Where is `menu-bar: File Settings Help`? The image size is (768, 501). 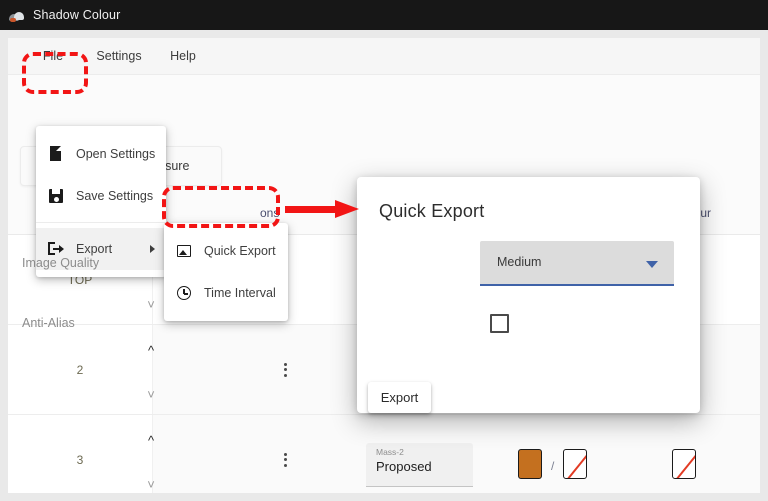 menu-bar: File Settings Help is located at coordinates (384, 56).